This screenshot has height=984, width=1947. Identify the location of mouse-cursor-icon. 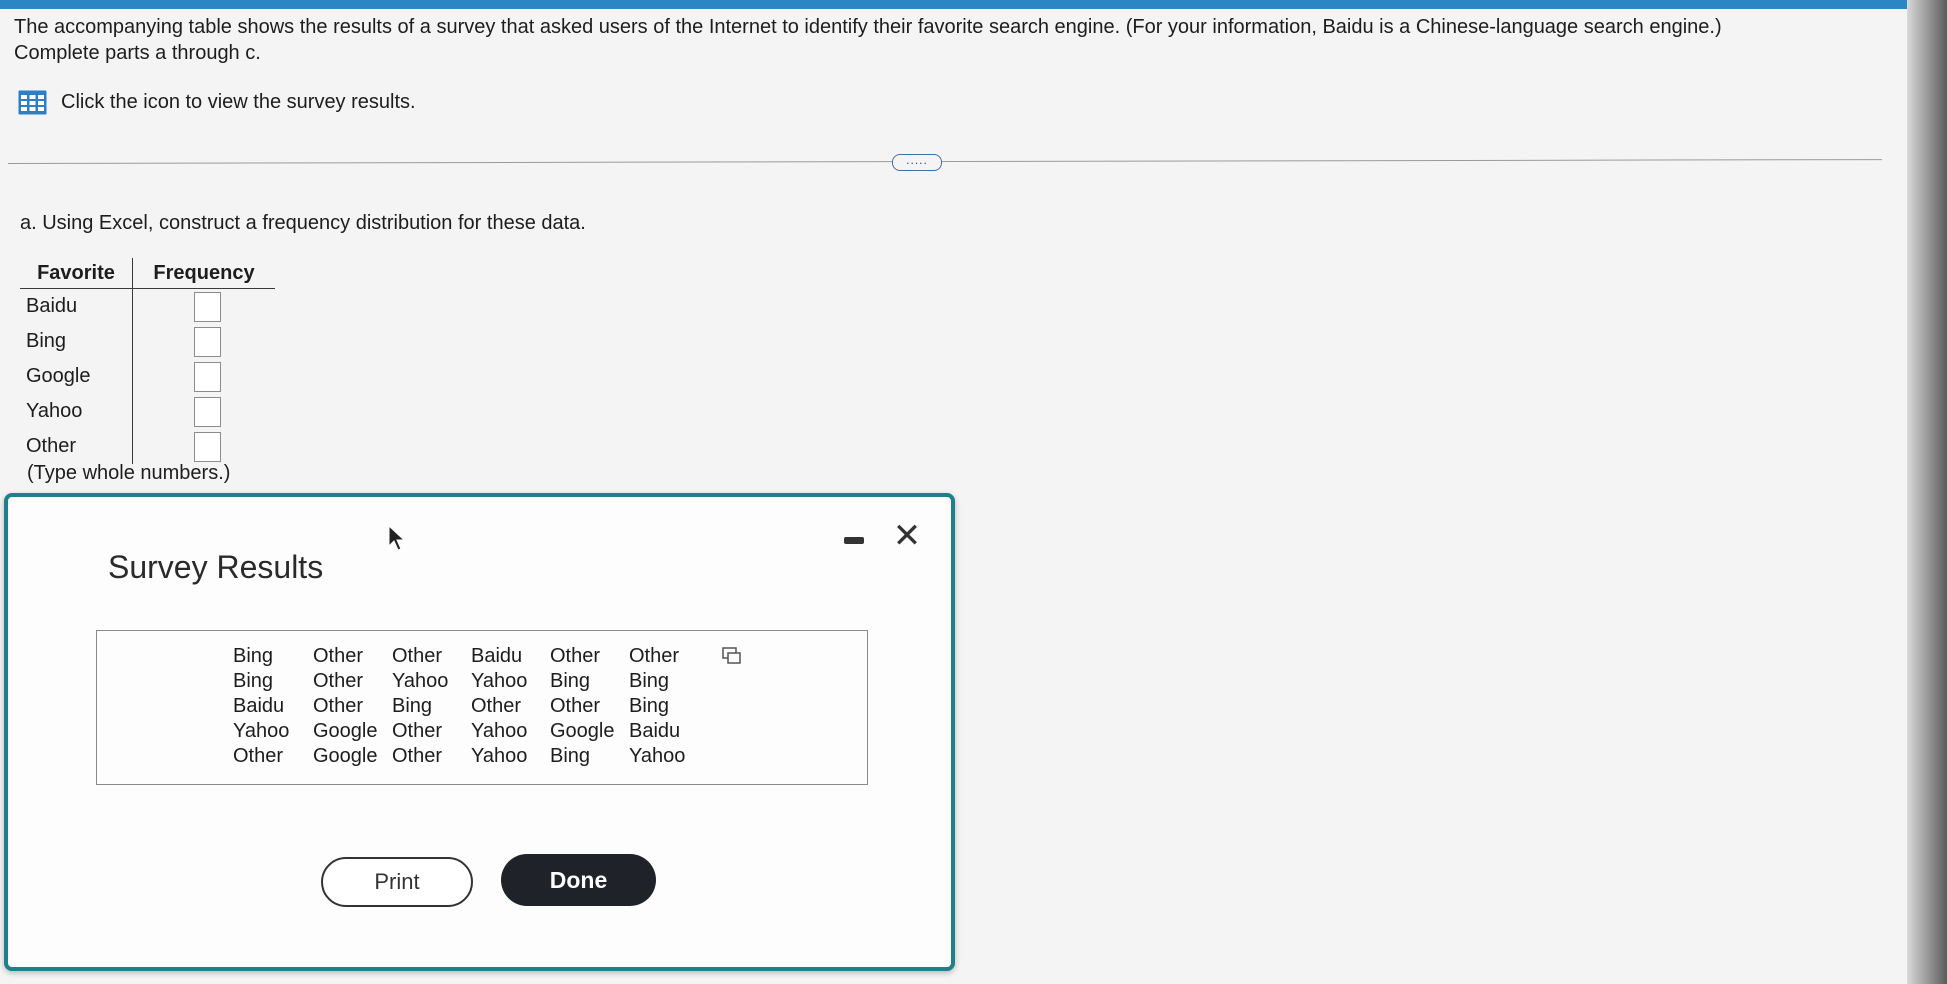
(397, 537).